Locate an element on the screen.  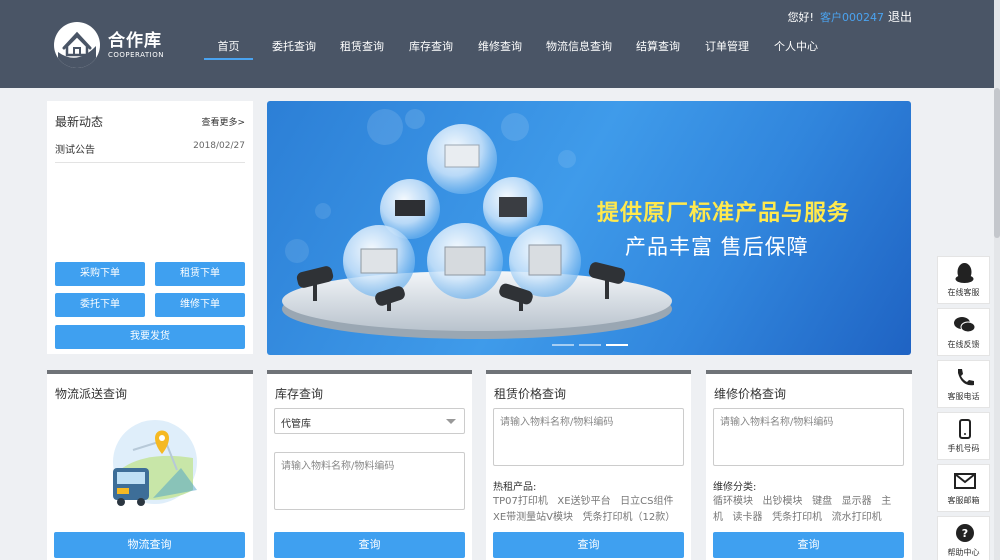
help-center-button: ? 帮助中心 is located at coordinates (963, 538).